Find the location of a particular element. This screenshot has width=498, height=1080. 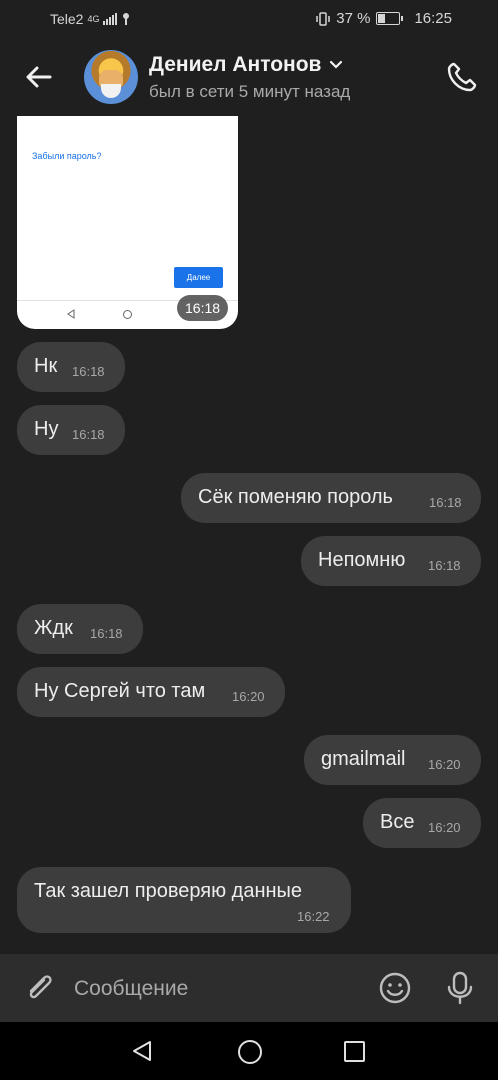

message-bubble: Ну Сергей что там 16:20 is located at coordinates (151, 692).